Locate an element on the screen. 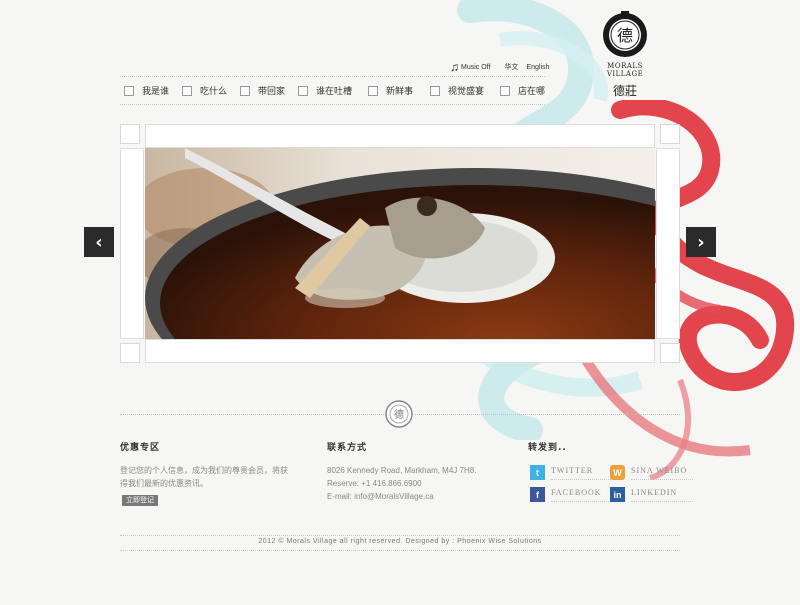  nav-item-label: 谁在吐槽 is located at coordinates (334, 92).